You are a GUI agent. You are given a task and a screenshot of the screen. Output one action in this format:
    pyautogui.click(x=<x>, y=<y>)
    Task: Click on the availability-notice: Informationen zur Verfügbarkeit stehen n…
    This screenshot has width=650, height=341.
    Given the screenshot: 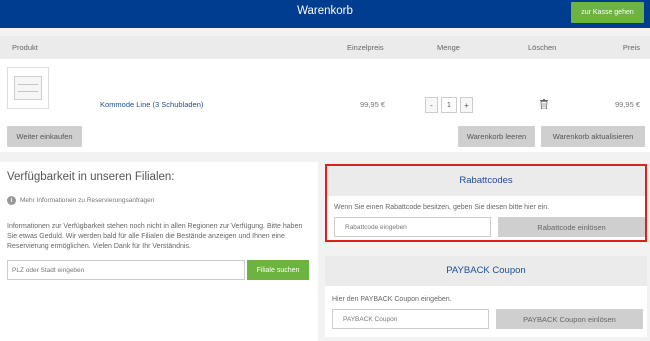 What is the action you would take?
    pyautogui.click(x=155, y=236)
    